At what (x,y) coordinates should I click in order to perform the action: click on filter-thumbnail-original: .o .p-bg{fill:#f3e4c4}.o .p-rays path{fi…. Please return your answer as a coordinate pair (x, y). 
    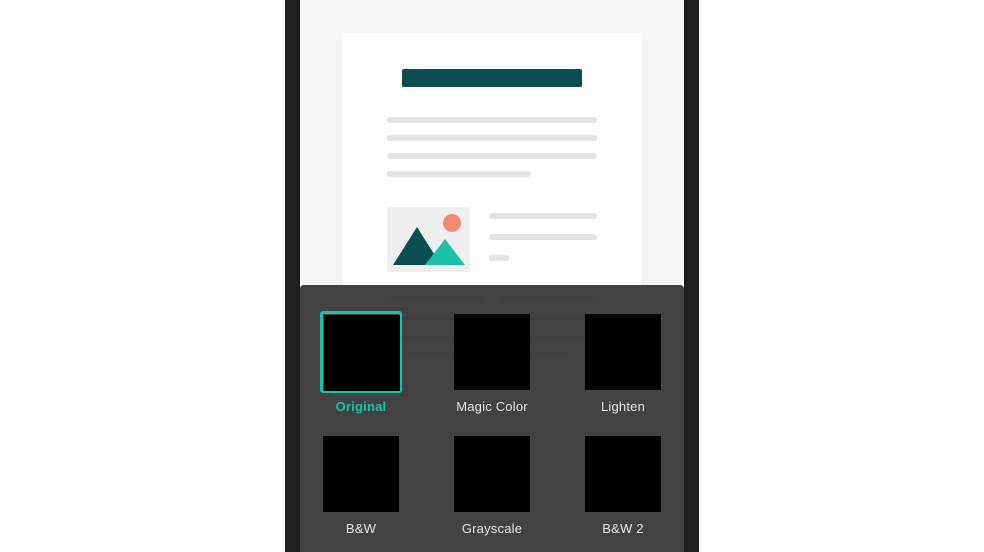
    Looking at the image, I should click on (362, 353).